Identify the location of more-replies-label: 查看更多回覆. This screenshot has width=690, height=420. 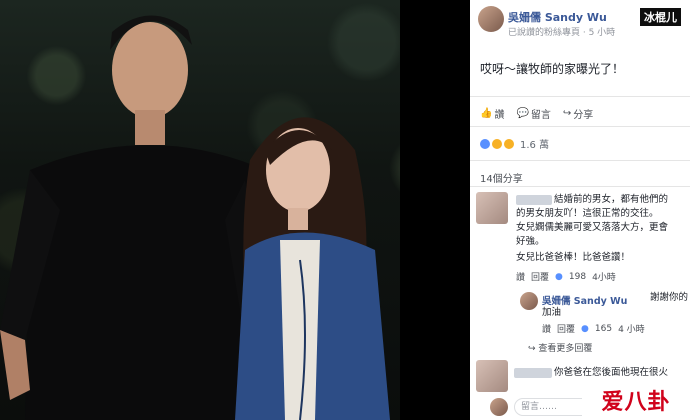
(565, 349).